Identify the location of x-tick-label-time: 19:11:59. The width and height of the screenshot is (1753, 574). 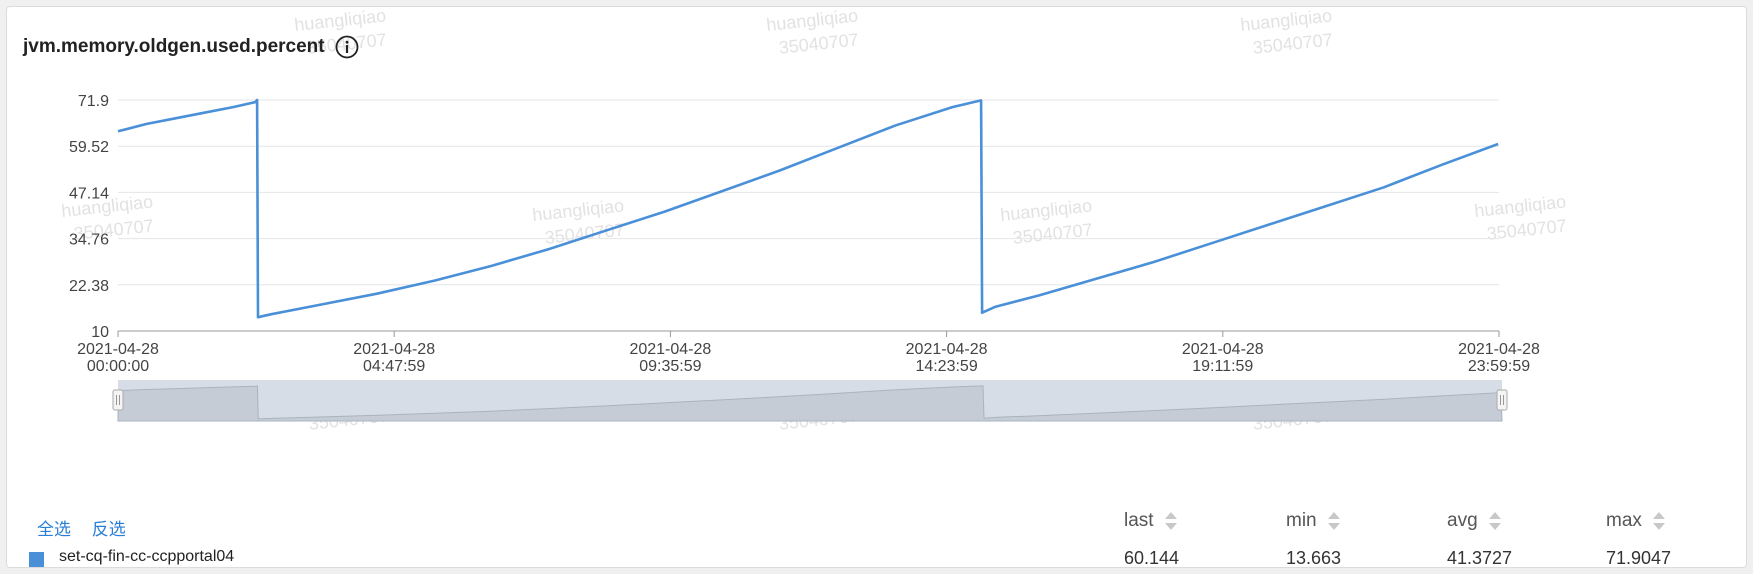
(1222, 366).